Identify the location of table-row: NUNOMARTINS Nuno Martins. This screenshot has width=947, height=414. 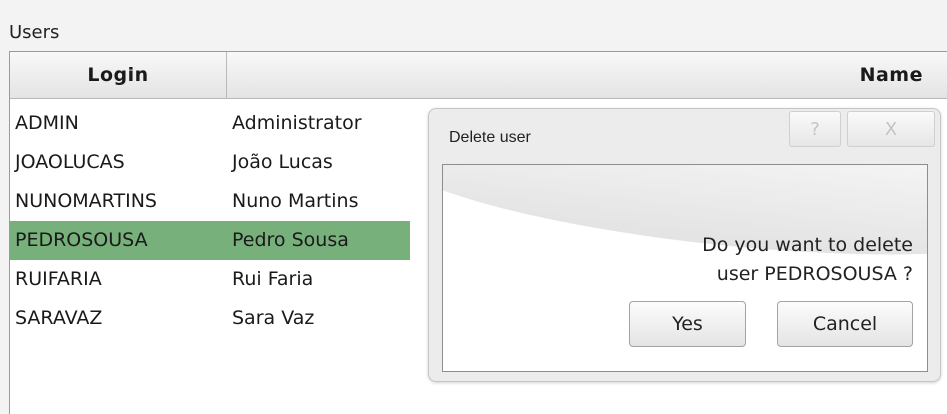
(210, 201).